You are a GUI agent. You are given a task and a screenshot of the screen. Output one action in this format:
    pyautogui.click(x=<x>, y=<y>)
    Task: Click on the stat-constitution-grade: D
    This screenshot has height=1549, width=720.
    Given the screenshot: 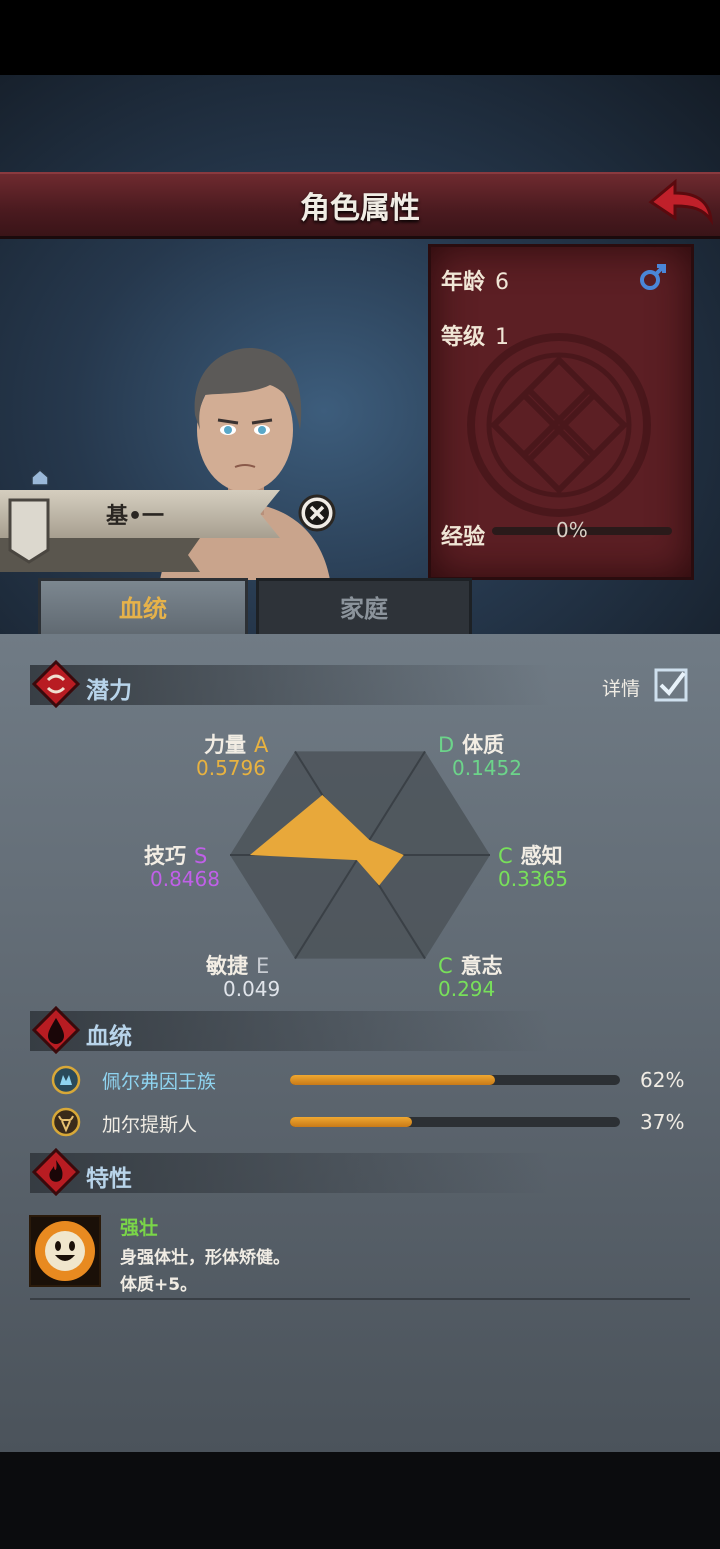 What is the action you would take?
    pyautogui.click(x=446, y=745)
    